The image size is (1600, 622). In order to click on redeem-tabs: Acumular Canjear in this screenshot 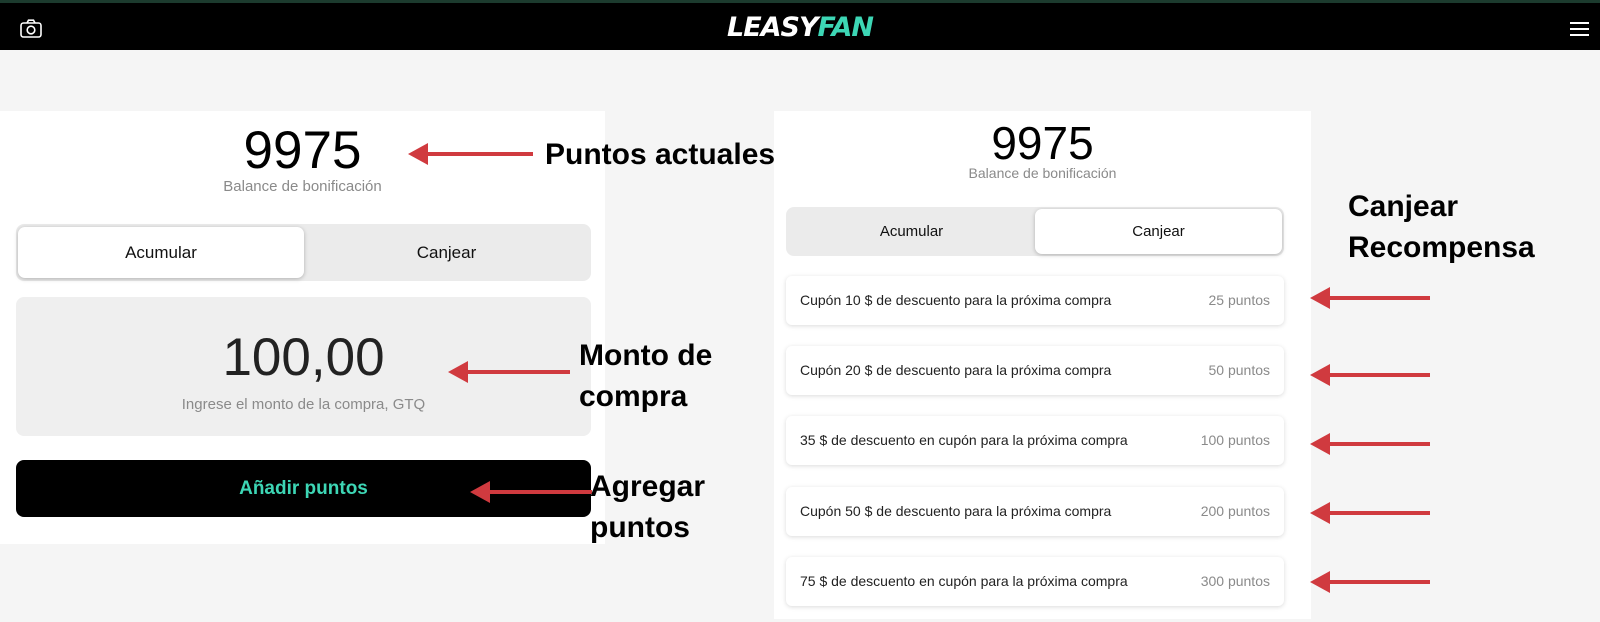, I will do `click(1035, 231)`.